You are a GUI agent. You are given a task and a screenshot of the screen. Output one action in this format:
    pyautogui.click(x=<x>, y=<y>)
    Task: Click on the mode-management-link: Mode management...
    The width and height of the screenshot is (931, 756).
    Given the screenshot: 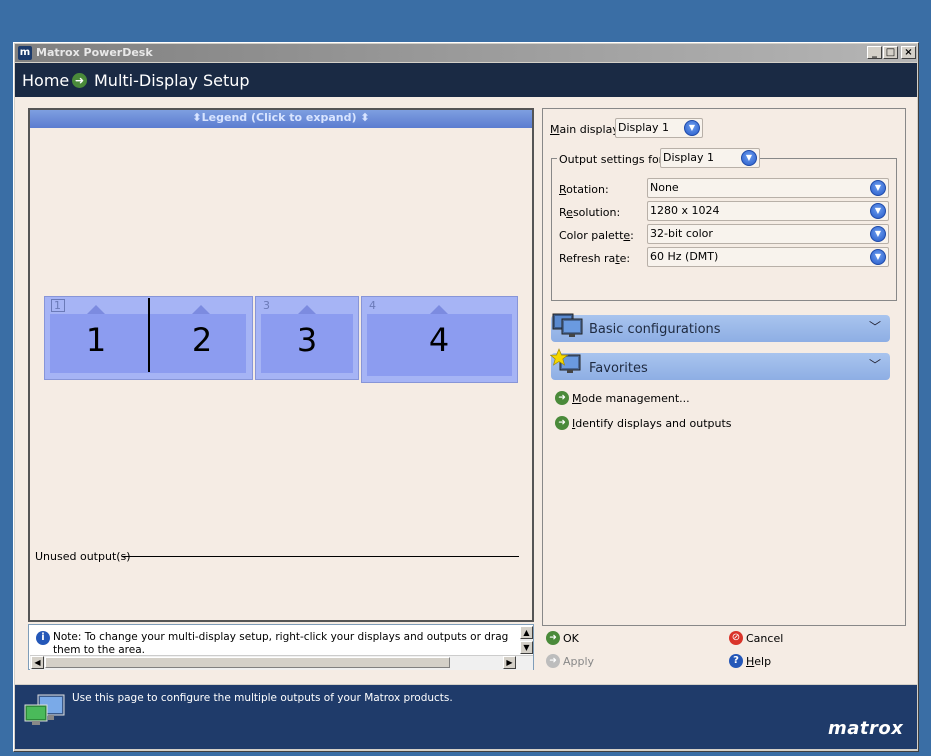 What is the action you would take?
    pyautogui.click(x=631, y=398)
    